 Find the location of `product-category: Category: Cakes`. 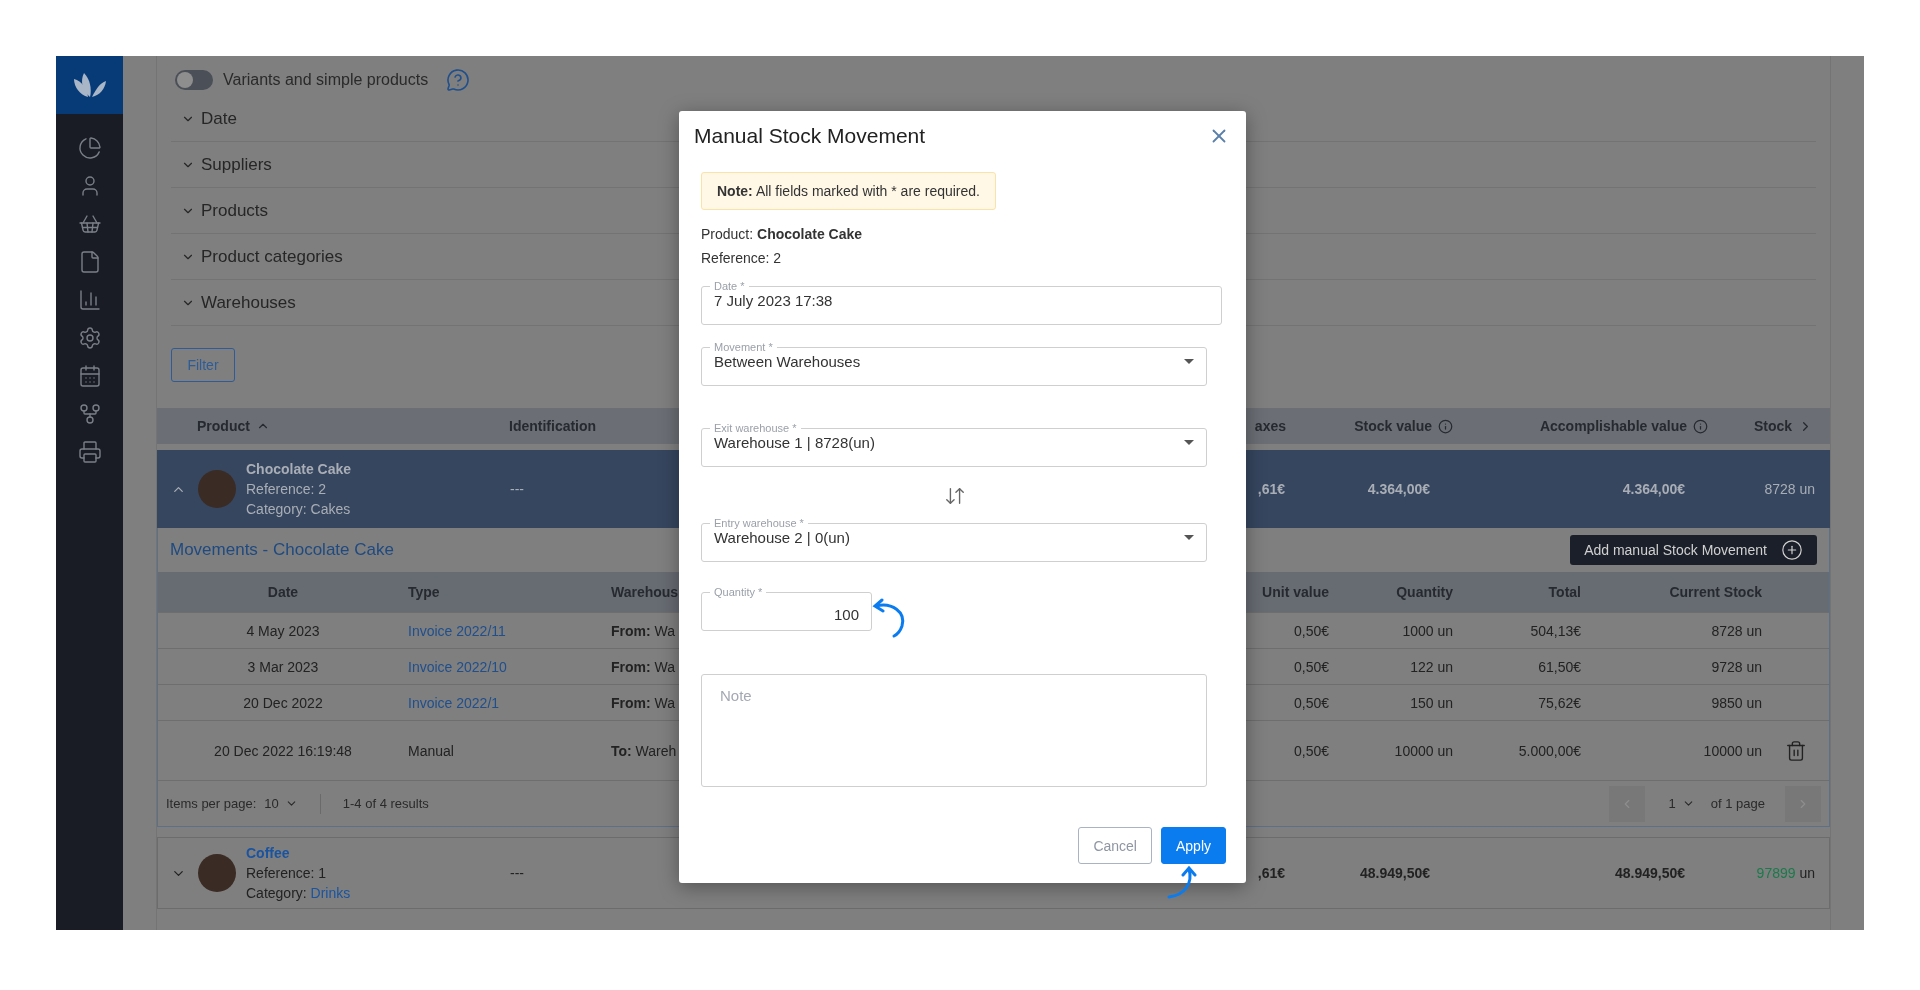

product-category: Category: Cakes is located at coordinates (299, 509).